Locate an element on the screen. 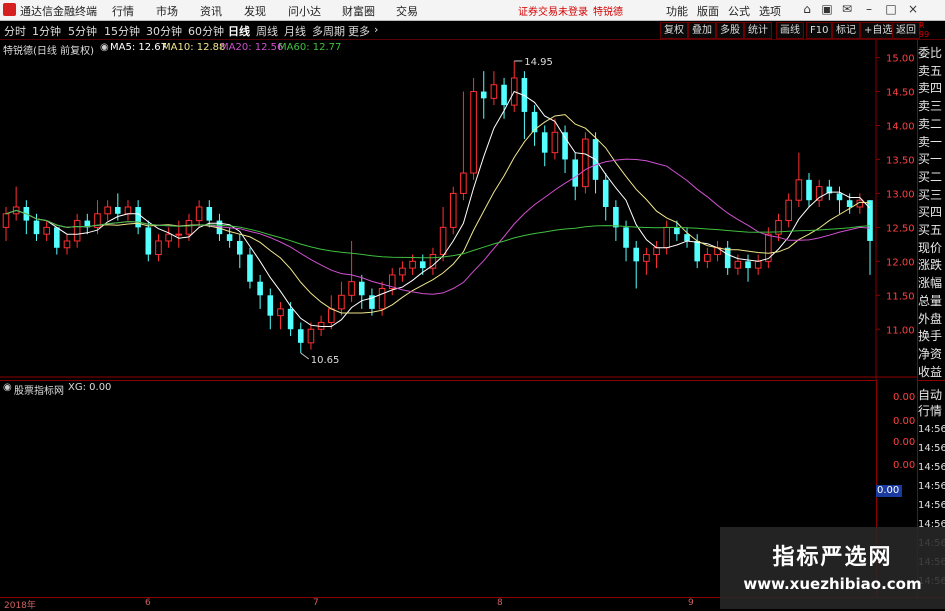  period-more: 更多 is located at coordinates (359, 31).